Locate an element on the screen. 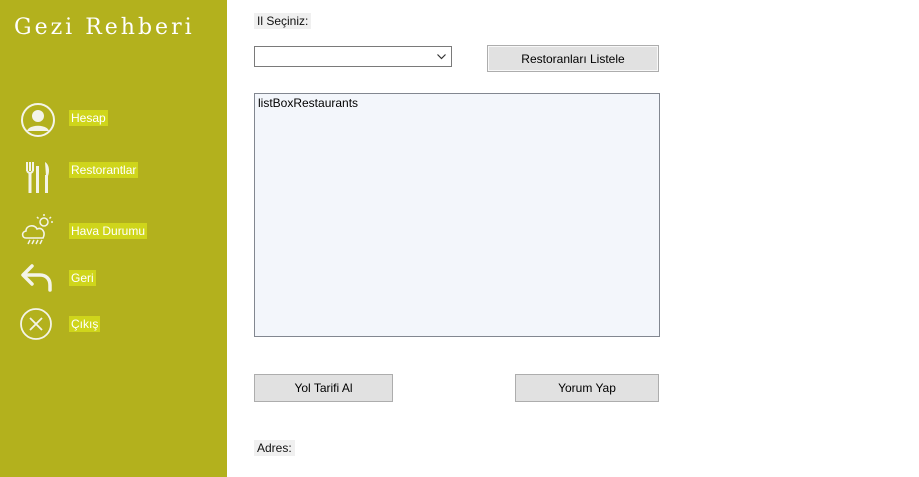  sidebar-item-label: Çıkış is located at coordinates (85, 324).